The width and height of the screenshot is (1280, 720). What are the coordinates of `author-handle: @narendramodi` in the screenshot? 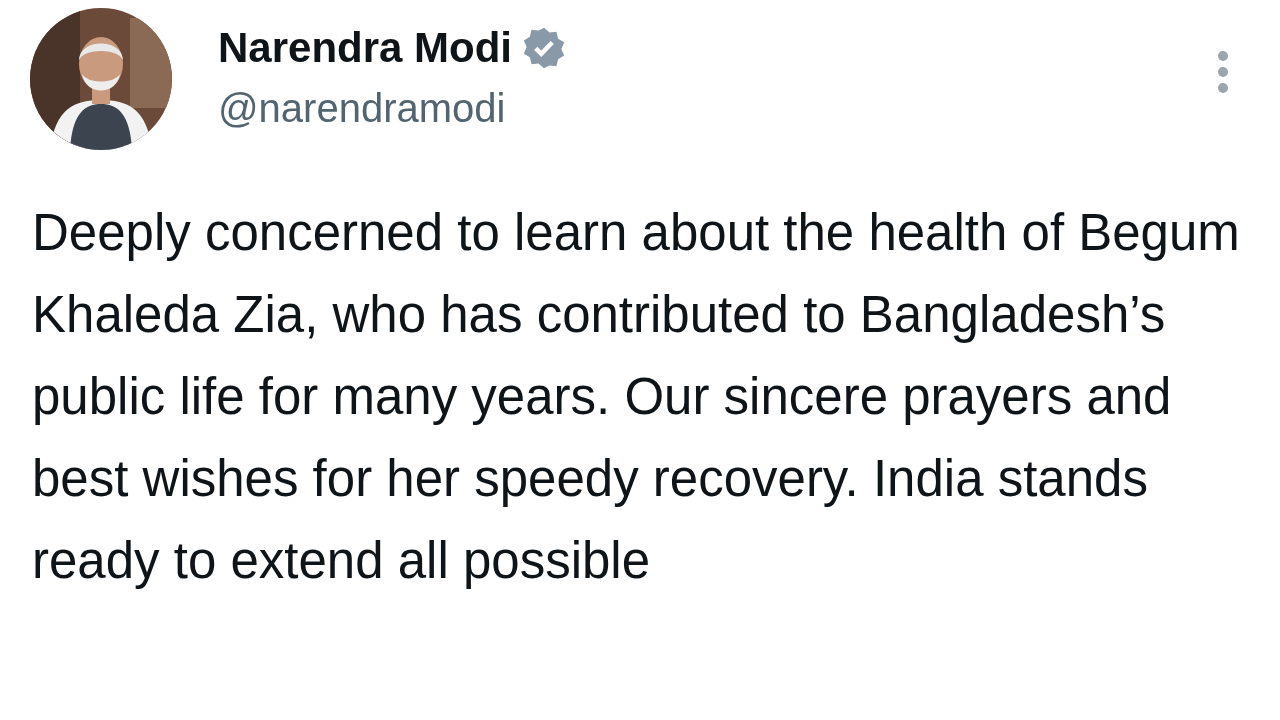 It's located at (362, 108).